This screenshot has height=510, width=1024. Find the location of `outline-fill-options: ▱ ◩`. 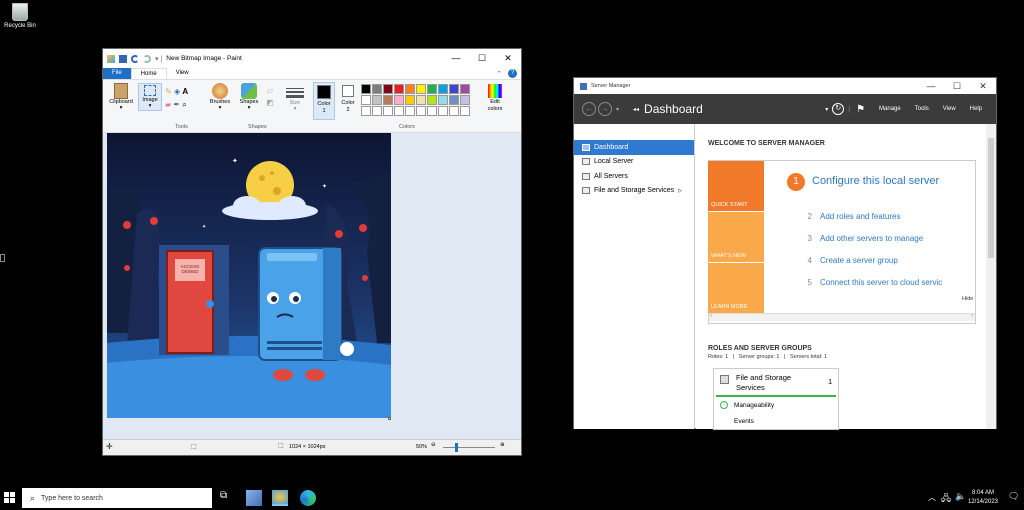

outline-fill-options: ▱ ◩ is located at coordinates (270, 97).